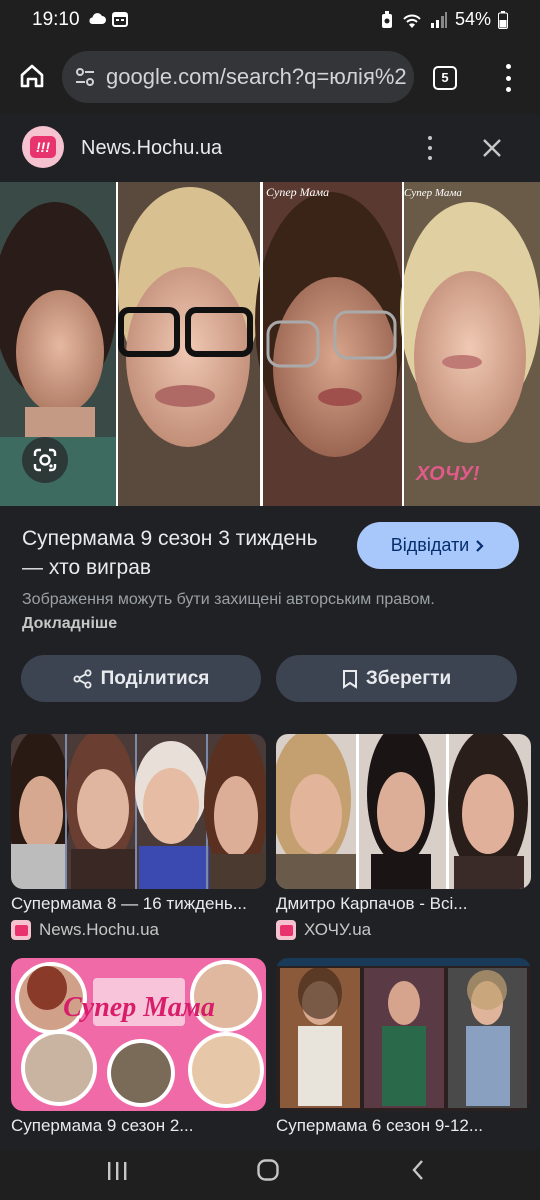  What do you see at coordinates (97, 18) in the screenshot?
I see `cloud-icon` at bounding box center [97, 18].